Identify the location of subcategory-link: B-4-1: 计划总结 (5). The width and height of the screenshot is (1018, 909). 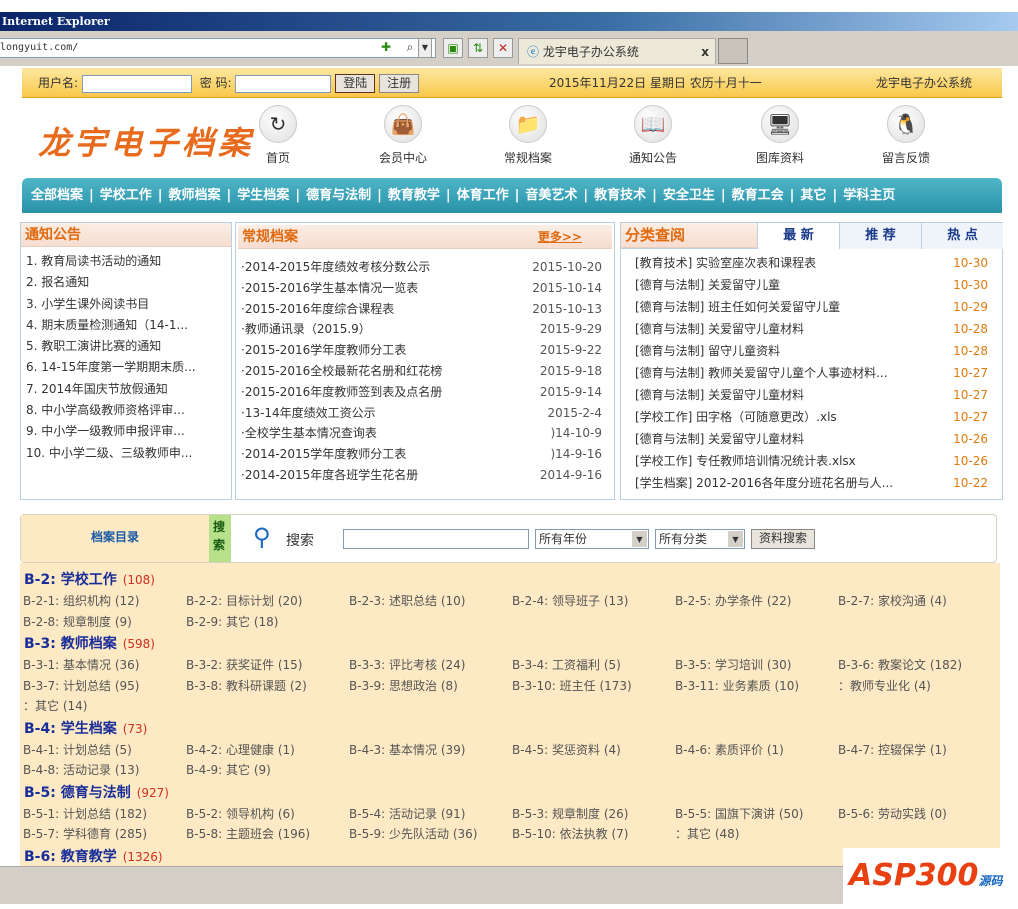
(77, 749).